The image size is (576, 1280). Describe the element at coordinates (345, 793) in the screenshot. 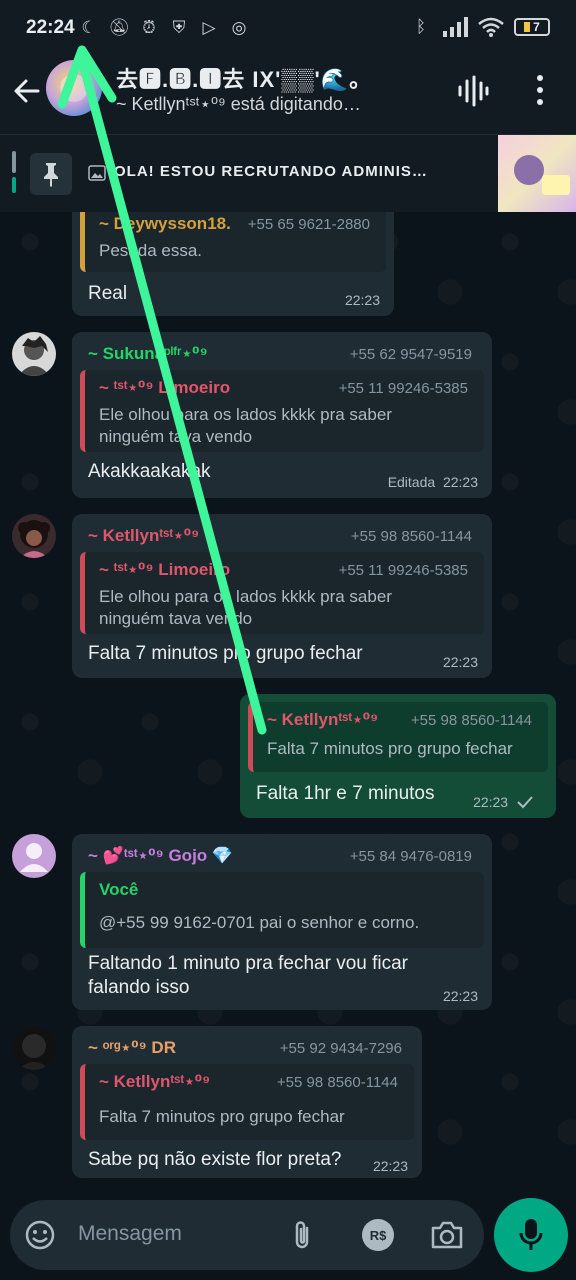

I see `message-text: Falta 1hr e 7 minutos` at that location.